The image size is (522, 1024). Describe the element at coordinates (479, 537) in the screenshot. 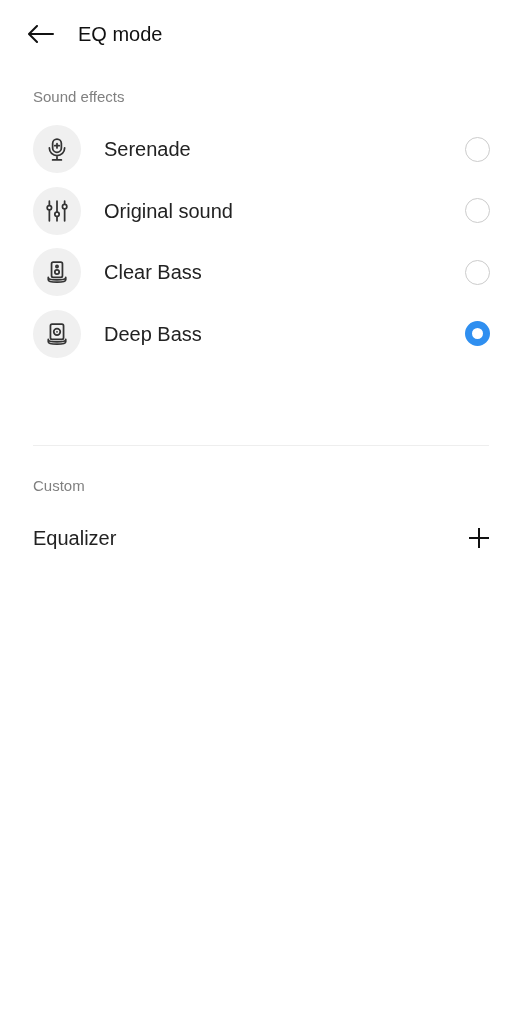

I see `add-icon` at that location.